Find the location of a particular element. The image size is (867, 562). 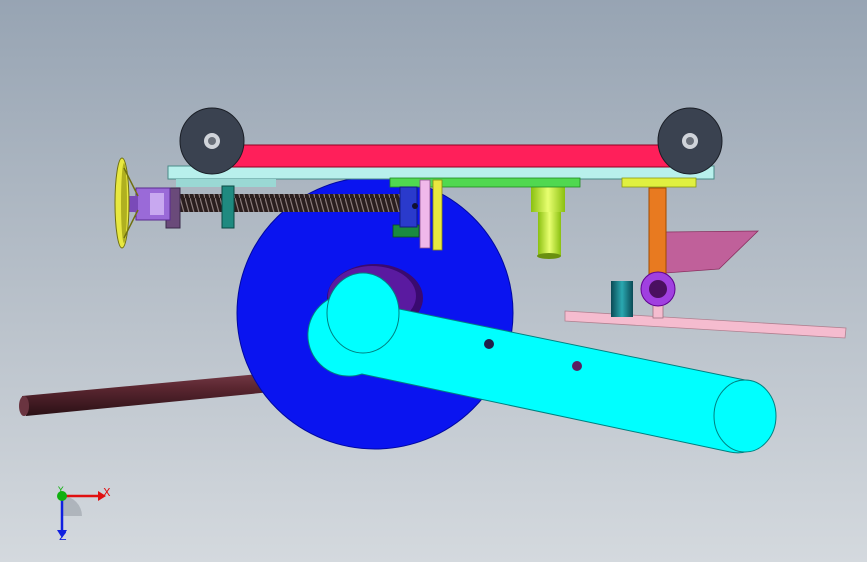

y-axis-label: Y is located at coordinates (61, 491).